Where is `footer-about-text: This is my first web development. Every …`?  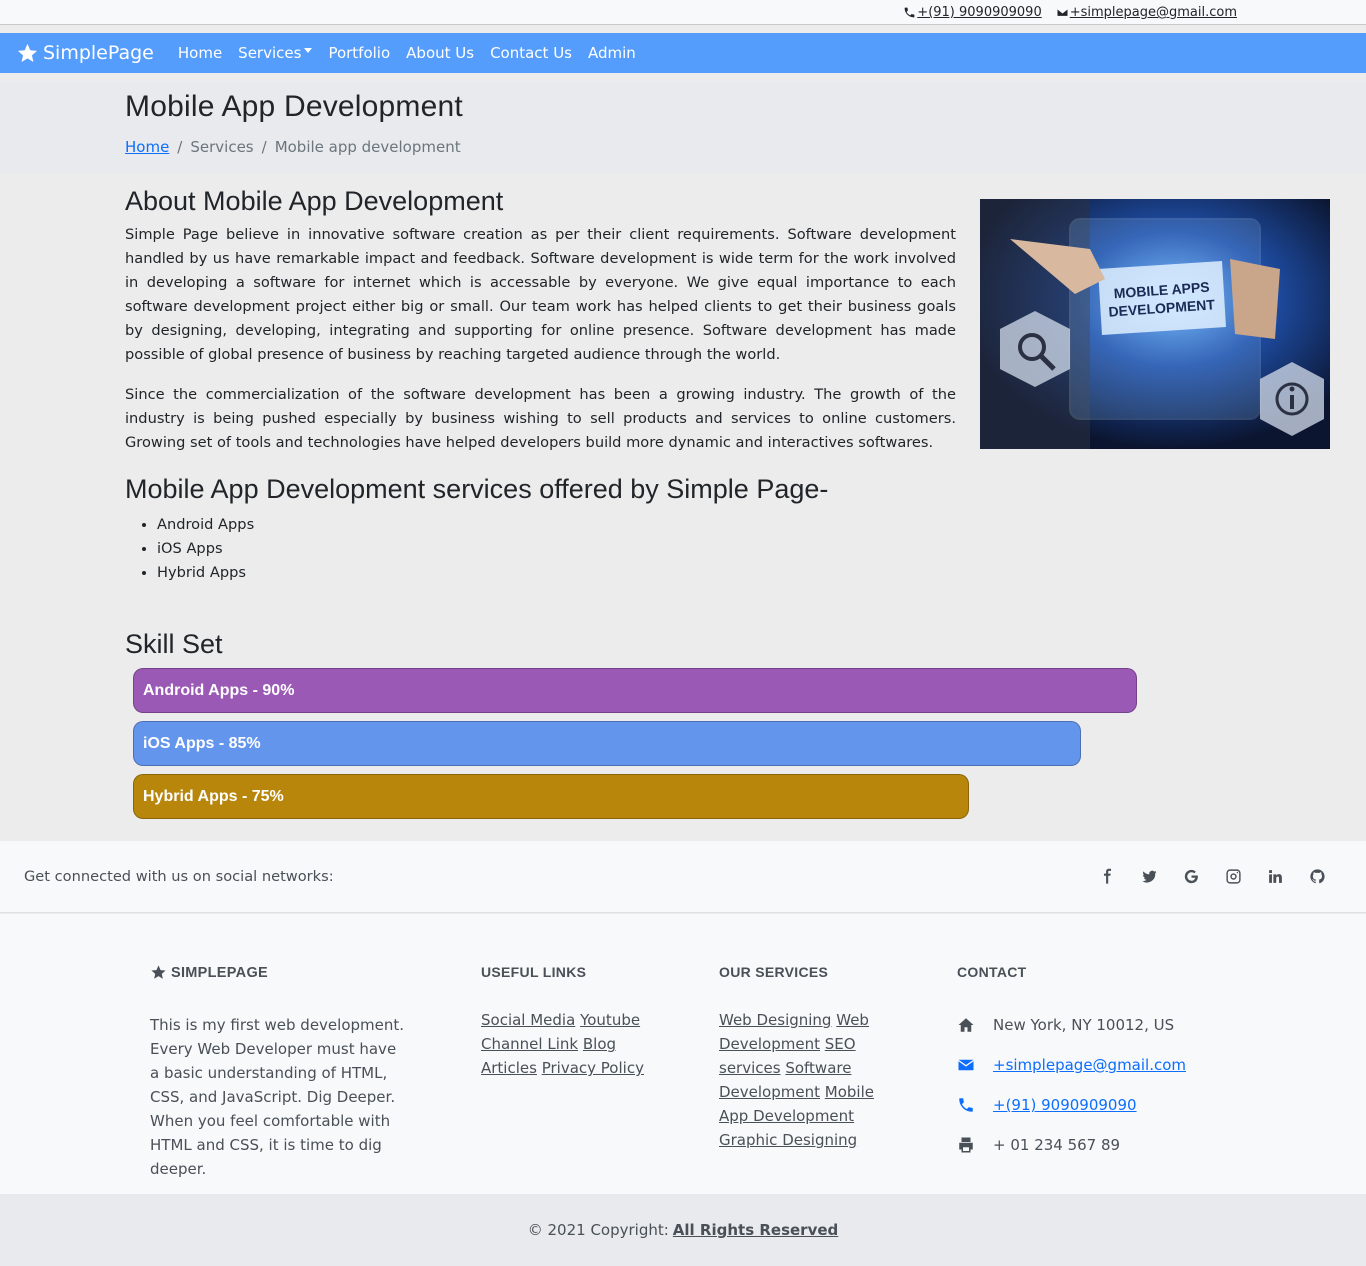
footer-about-text: This is my first web development. Every … is located at coordinates (277, 1097).